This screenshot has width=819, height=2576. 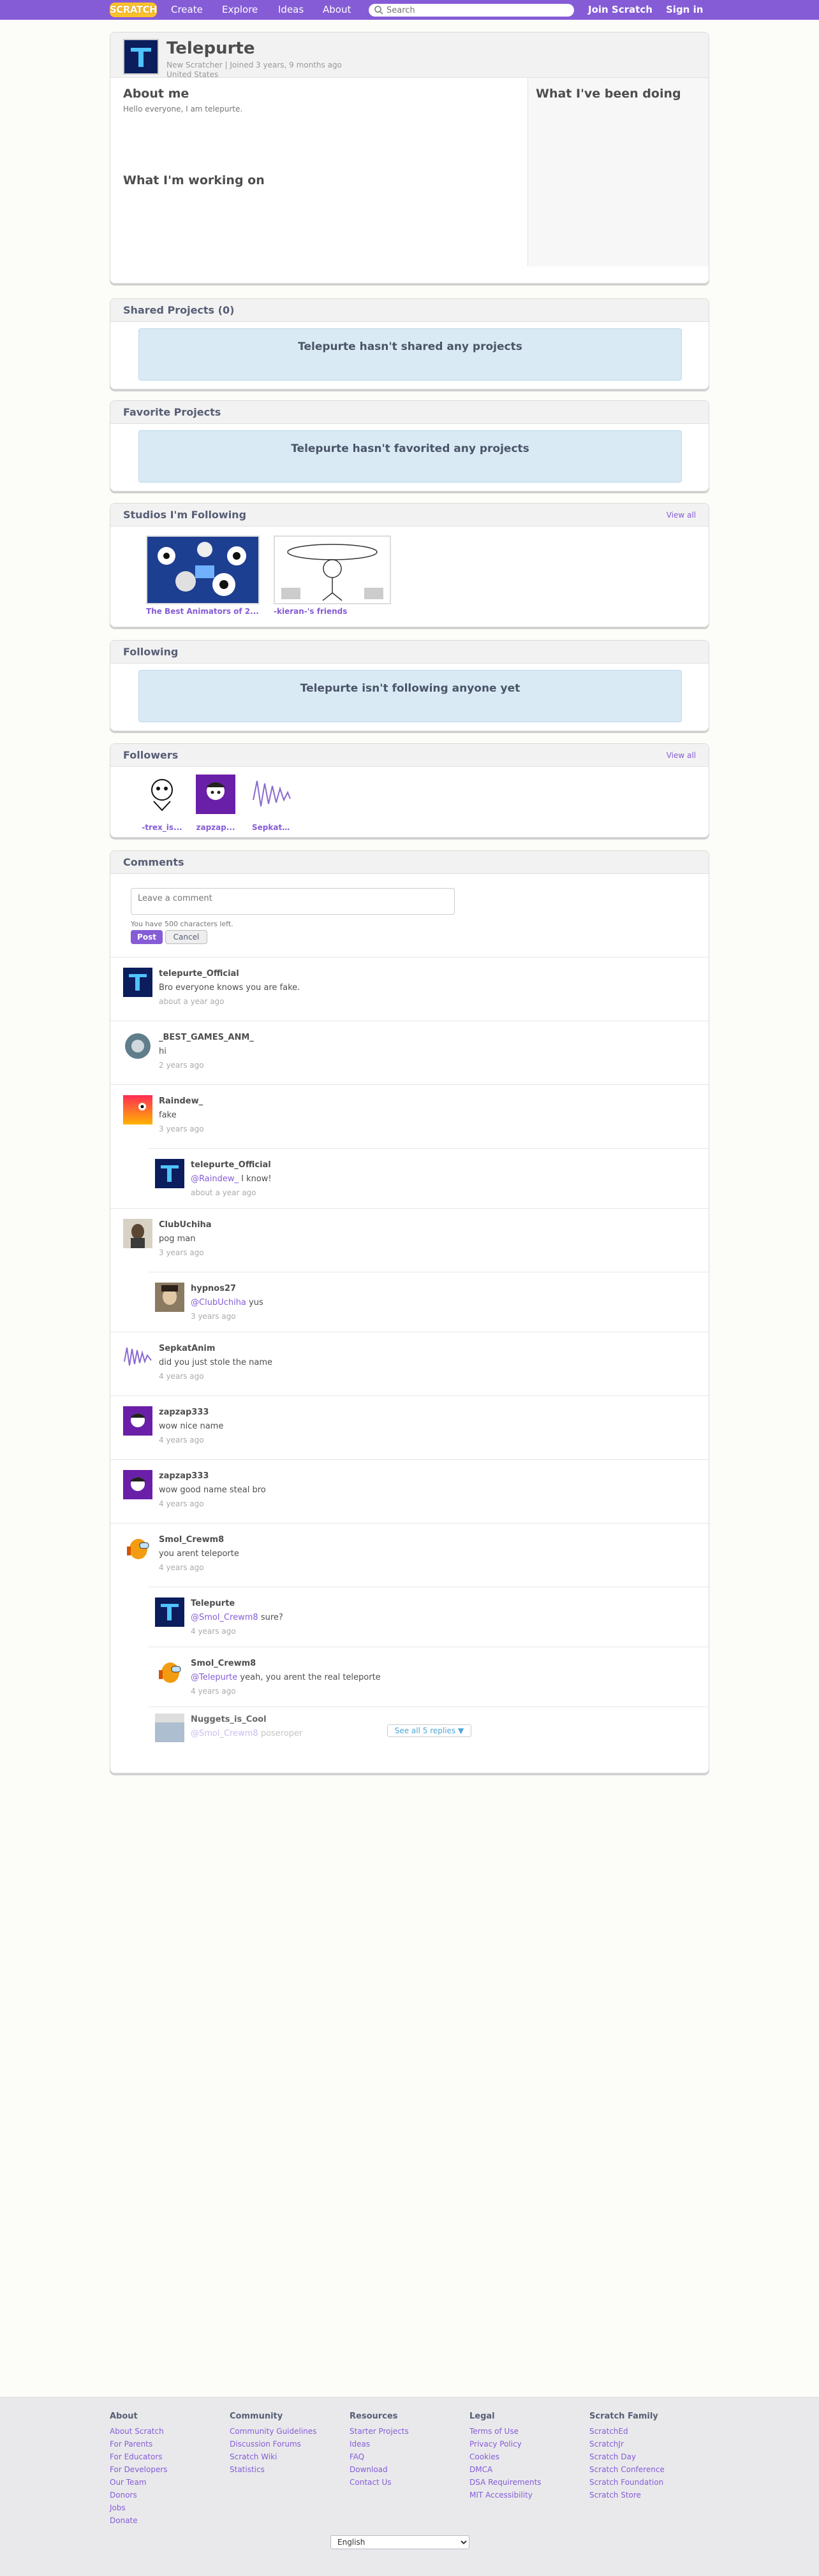 I want to click on comment-text: @Smol_Crewm8 sure?, so click(x=237, y=1617).